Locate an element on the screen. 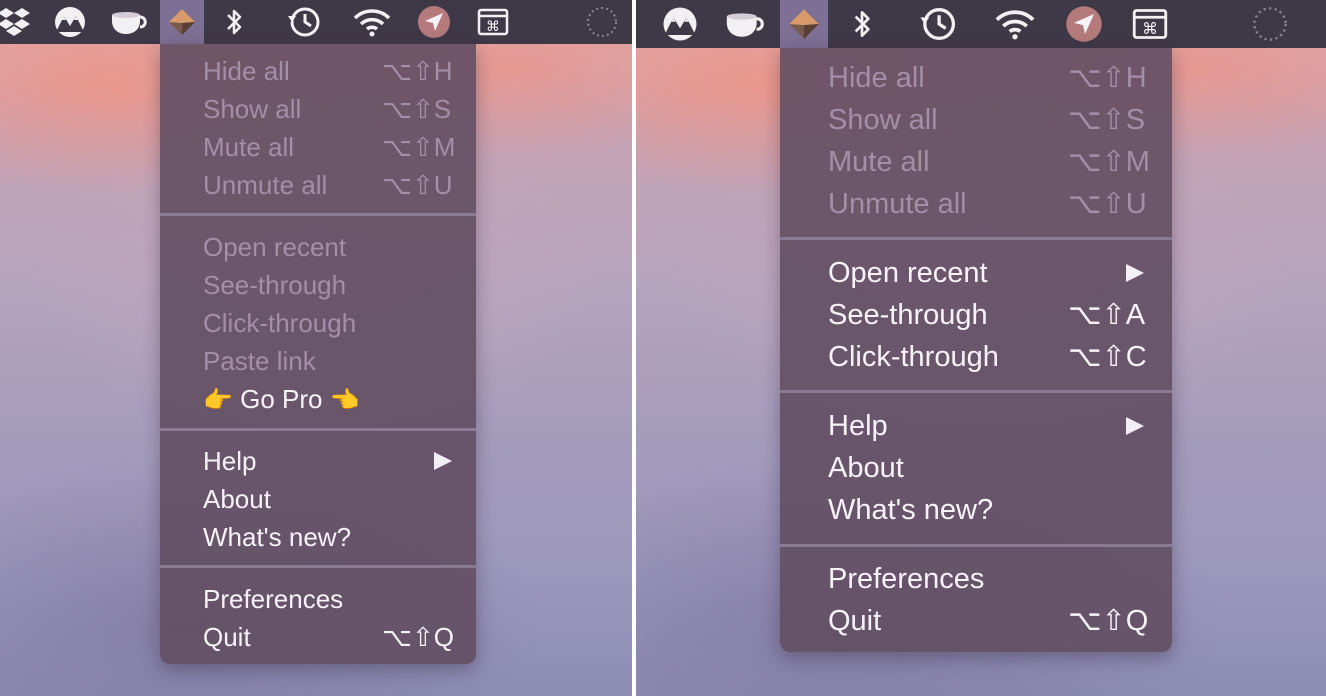 Image resolution: width=1326 pixels, height=696 pixels. menu-item-see-through: See-through is located at coordinates (318, 285).